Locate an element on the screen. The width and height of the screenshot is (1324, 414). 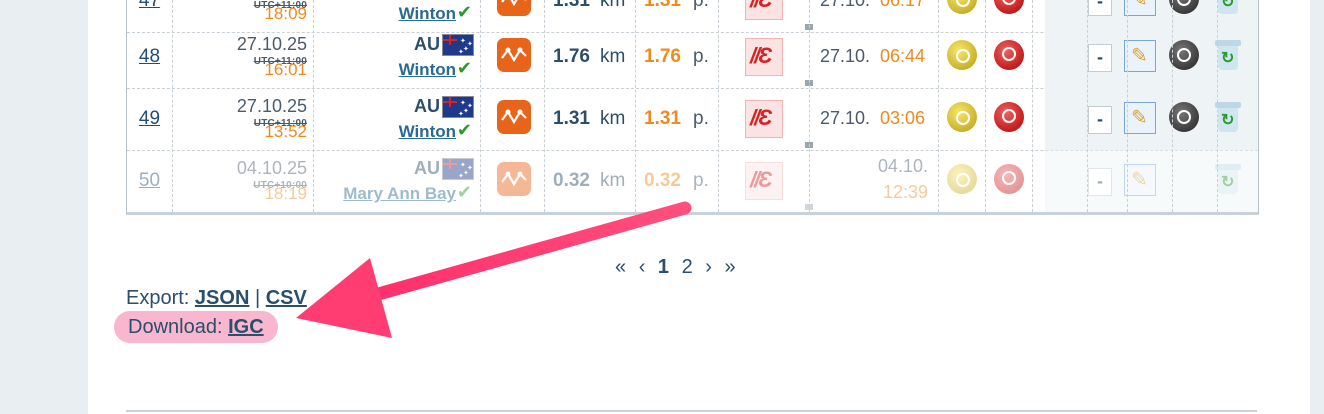
gold-cell is located at coordinates (962, 181).